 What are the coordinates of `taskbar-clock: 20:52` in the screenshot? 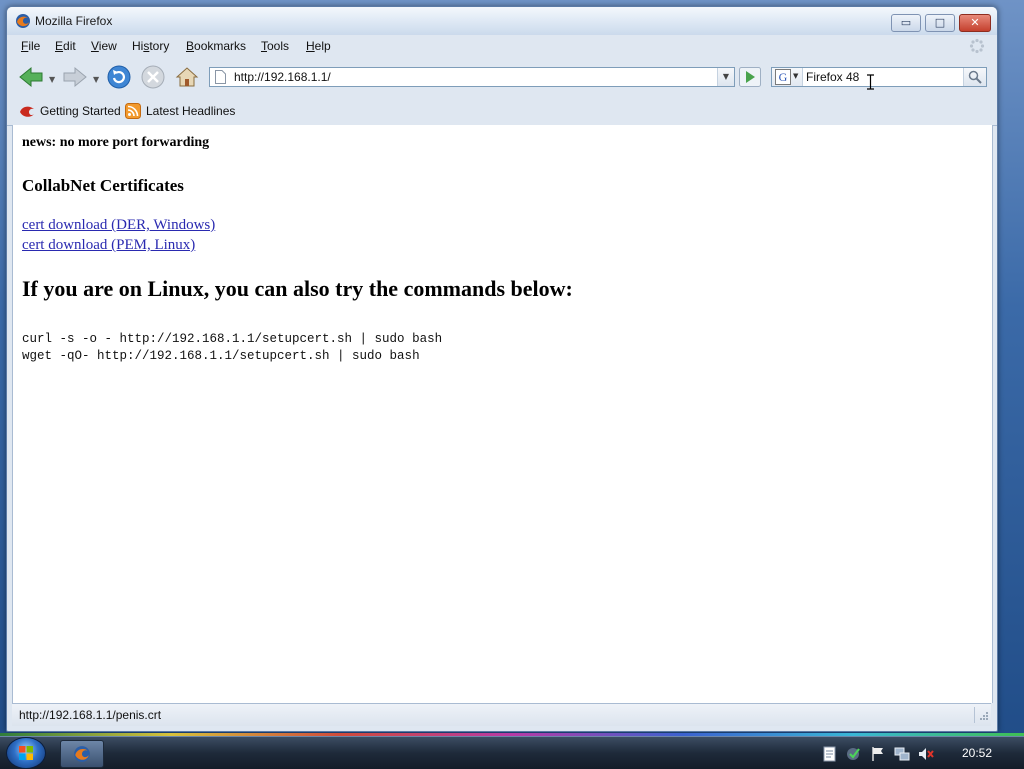 It's located at (977, 753).